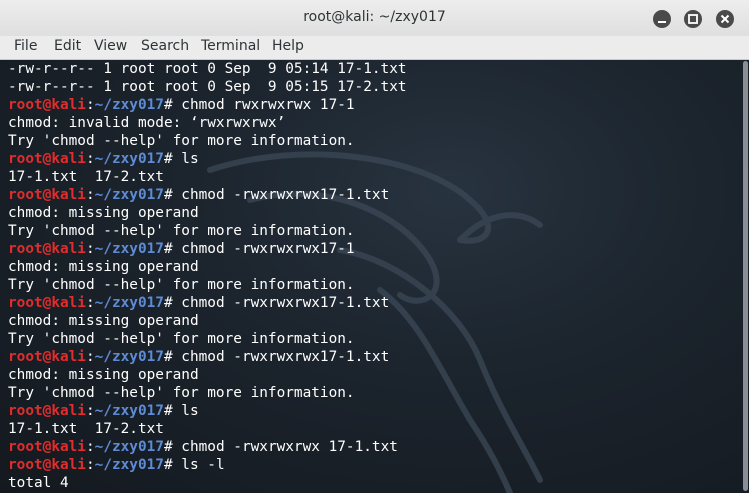 This screenshot has height=493, width=749. I want to click on menu-search: Search, so click(165, 46).